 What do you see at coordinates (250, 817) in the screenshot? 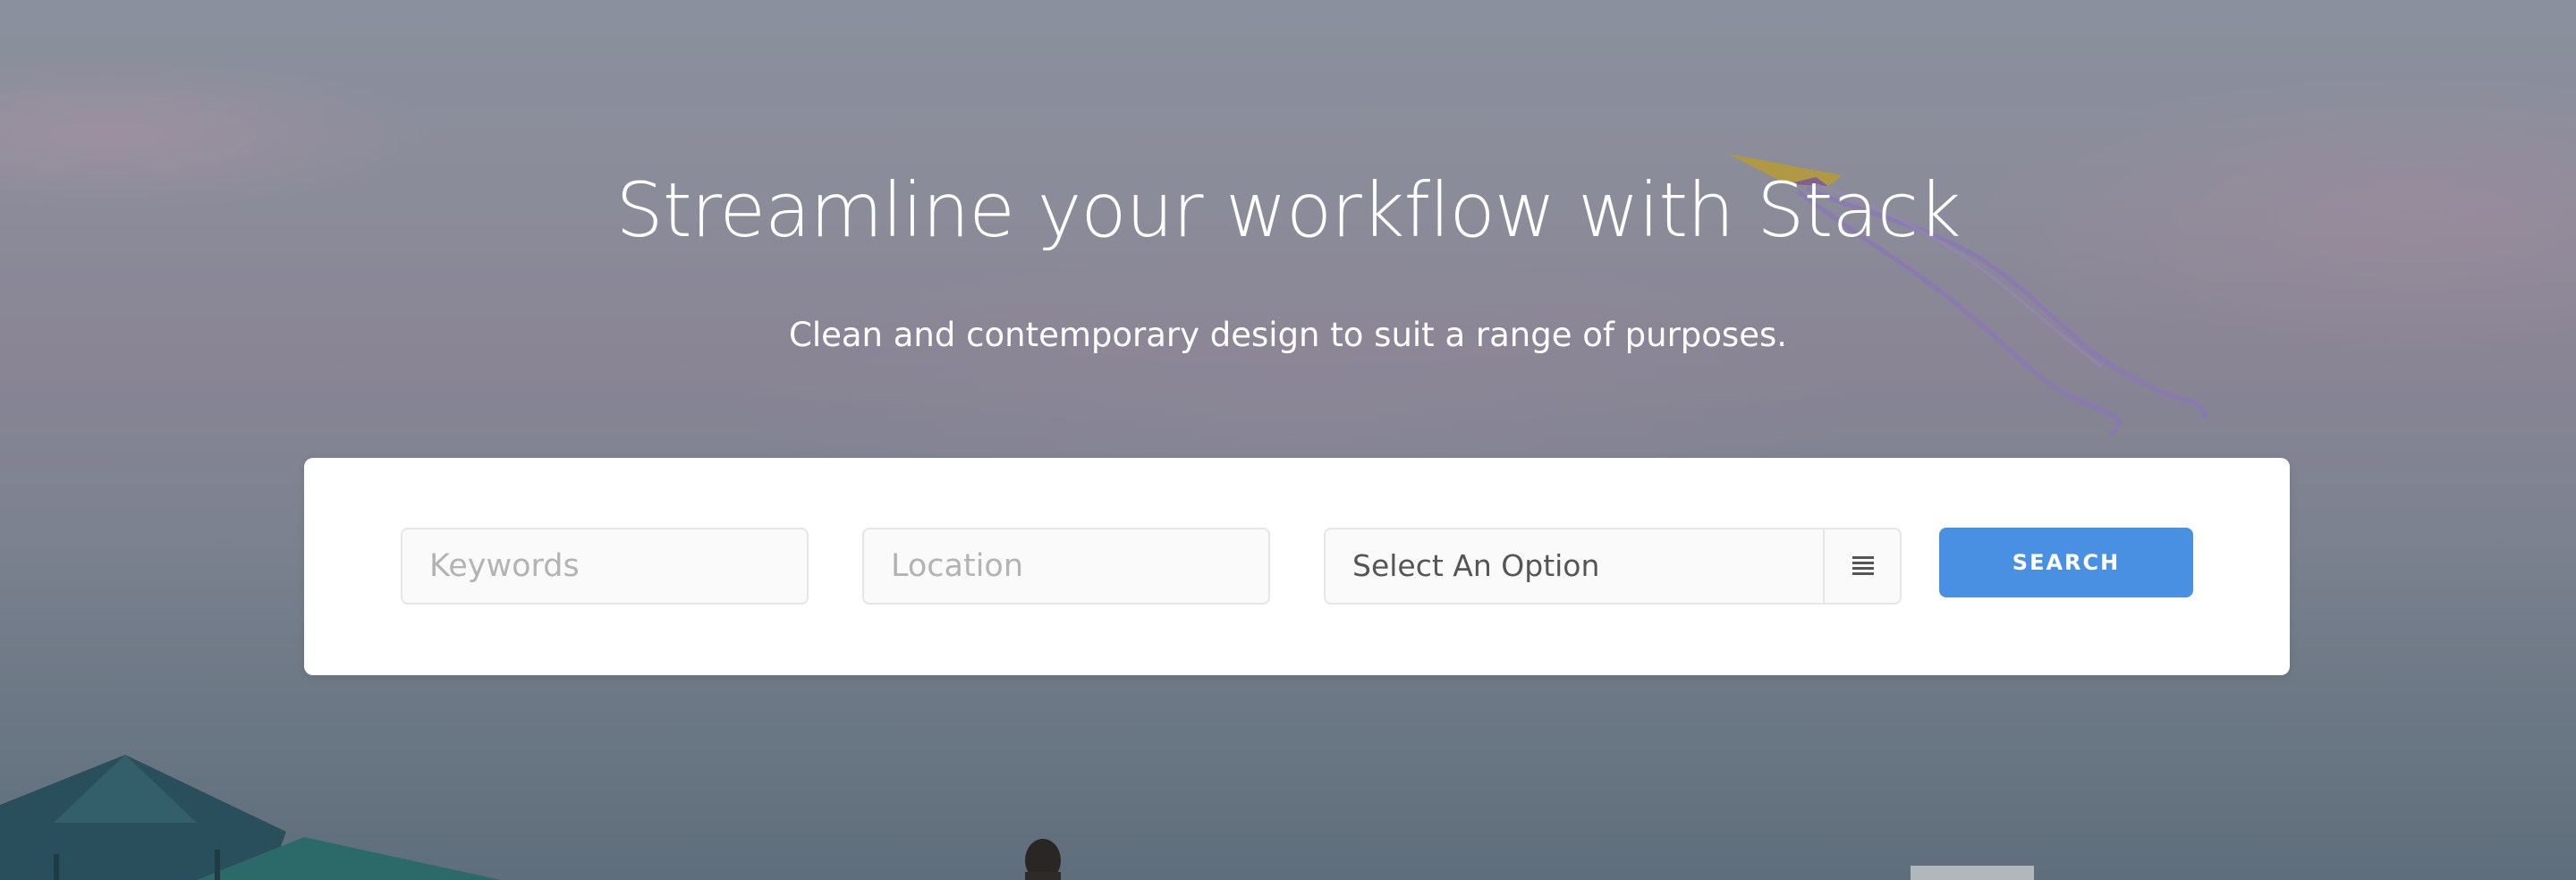
I see `tent-graphic` at bounding box center [250, 817].